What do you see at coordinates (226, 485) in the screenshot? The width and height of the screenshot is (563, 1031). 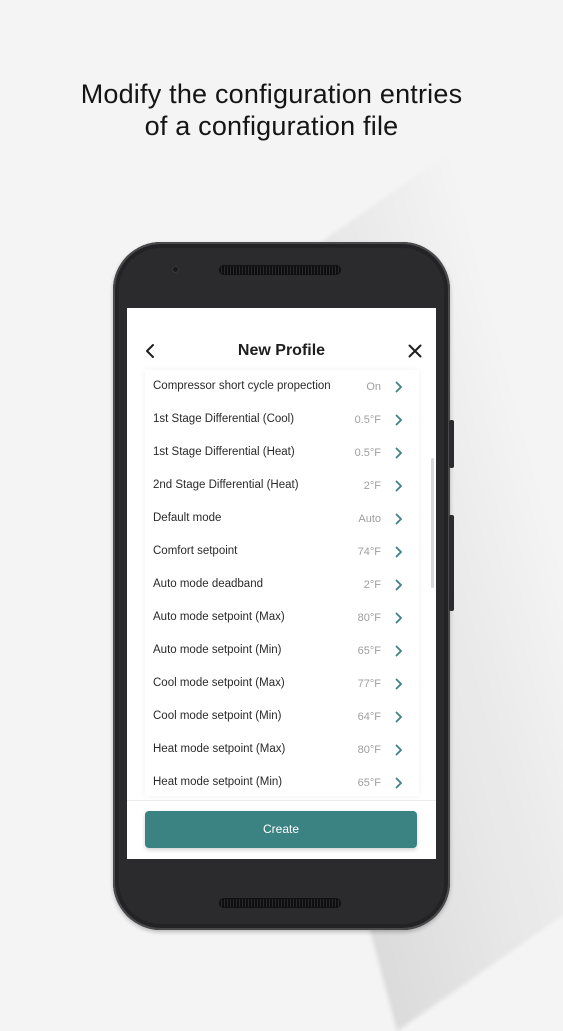 I see `setting-label: 2nd Stage Differential (Heat)` at bounding box center [226, 485].